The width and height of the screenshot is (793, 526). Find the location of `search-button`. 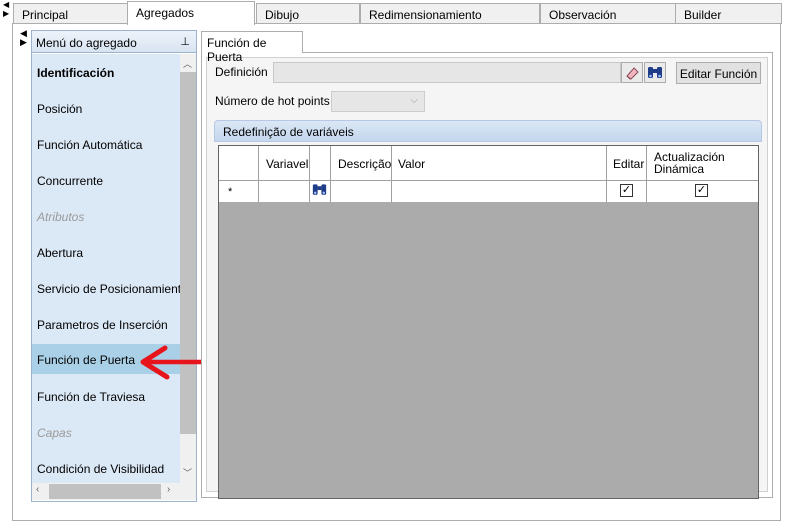

search-button is located at coordinates (655, 72).